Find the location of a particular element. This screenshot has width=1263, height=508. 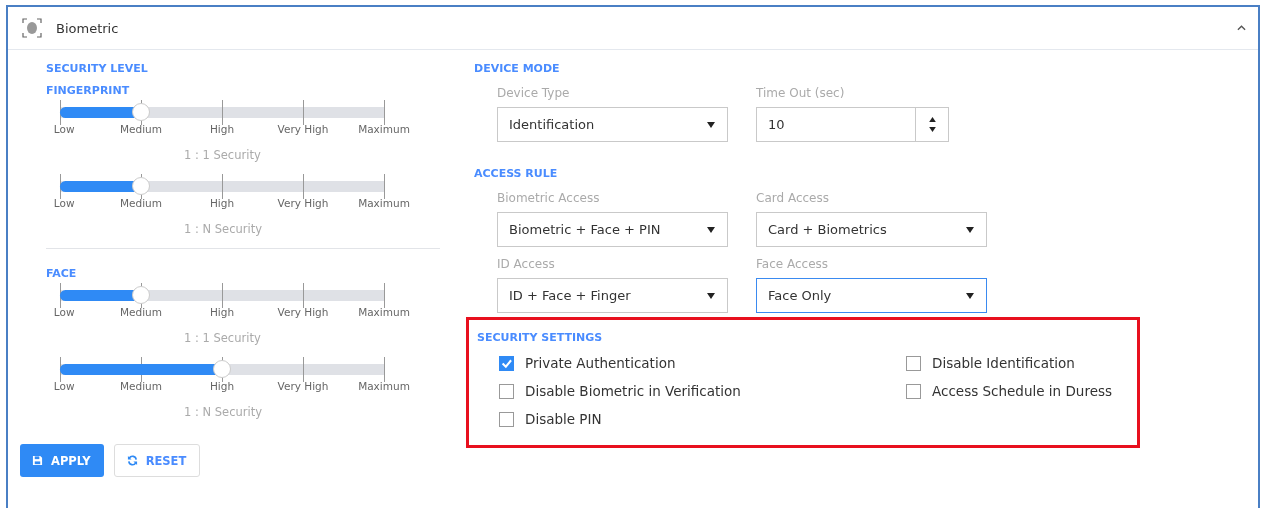

up-arrow-icon is located at coordinates (932, 119).